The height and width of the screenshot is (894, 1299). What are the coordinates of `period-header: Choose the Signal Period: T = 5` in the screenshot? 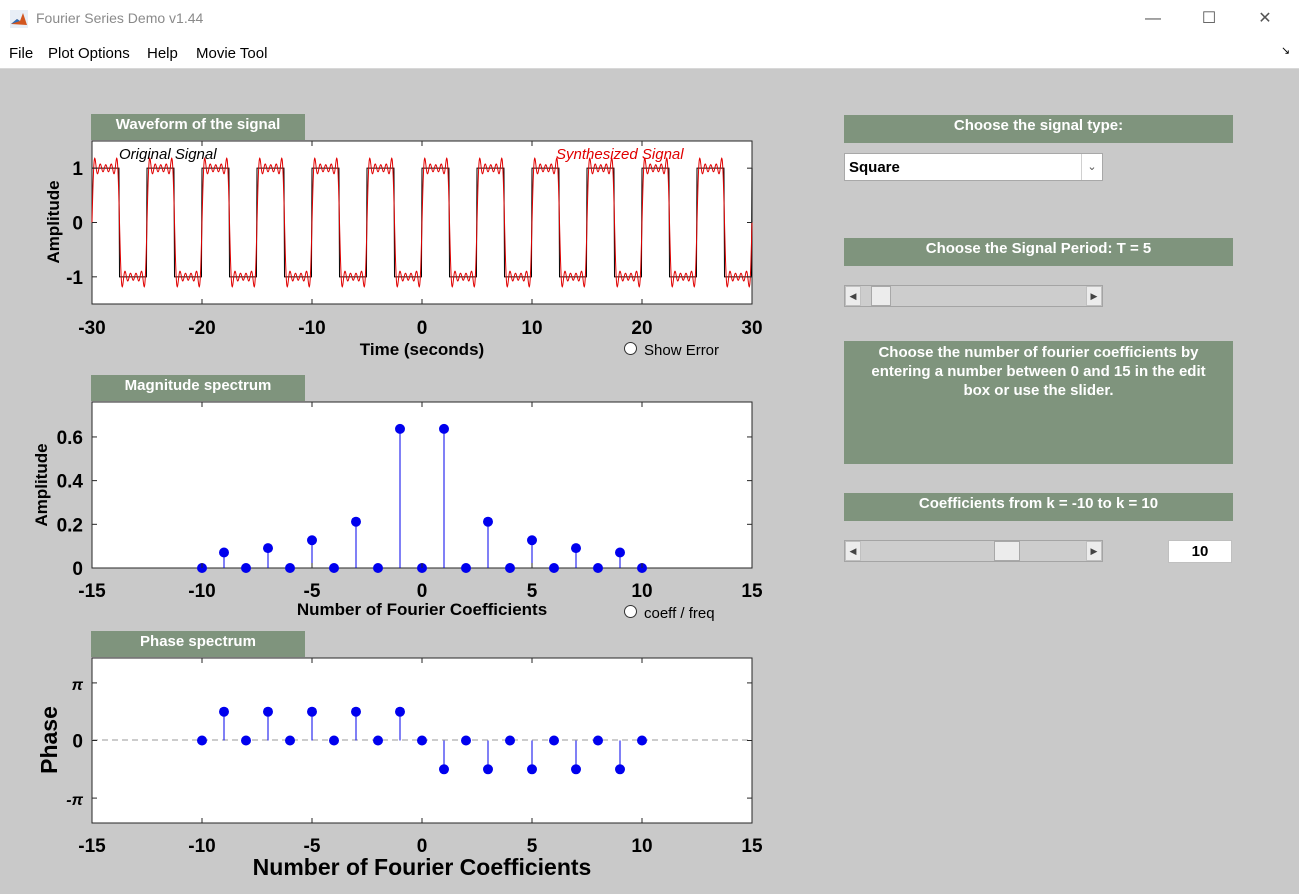 It's located at (1038, 252).